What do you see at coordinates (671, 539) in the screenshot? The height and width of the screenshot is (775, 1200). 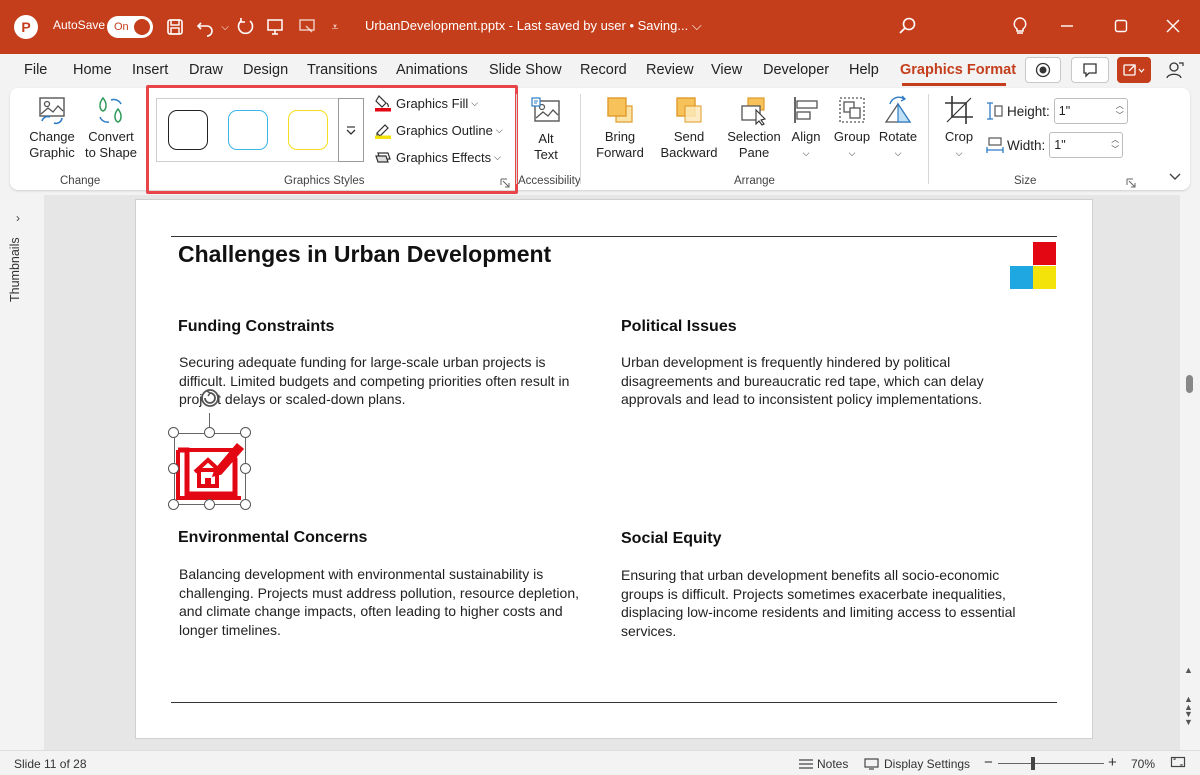 I see `section-heading-social: Social Equity` at bounding box center [671, 539].